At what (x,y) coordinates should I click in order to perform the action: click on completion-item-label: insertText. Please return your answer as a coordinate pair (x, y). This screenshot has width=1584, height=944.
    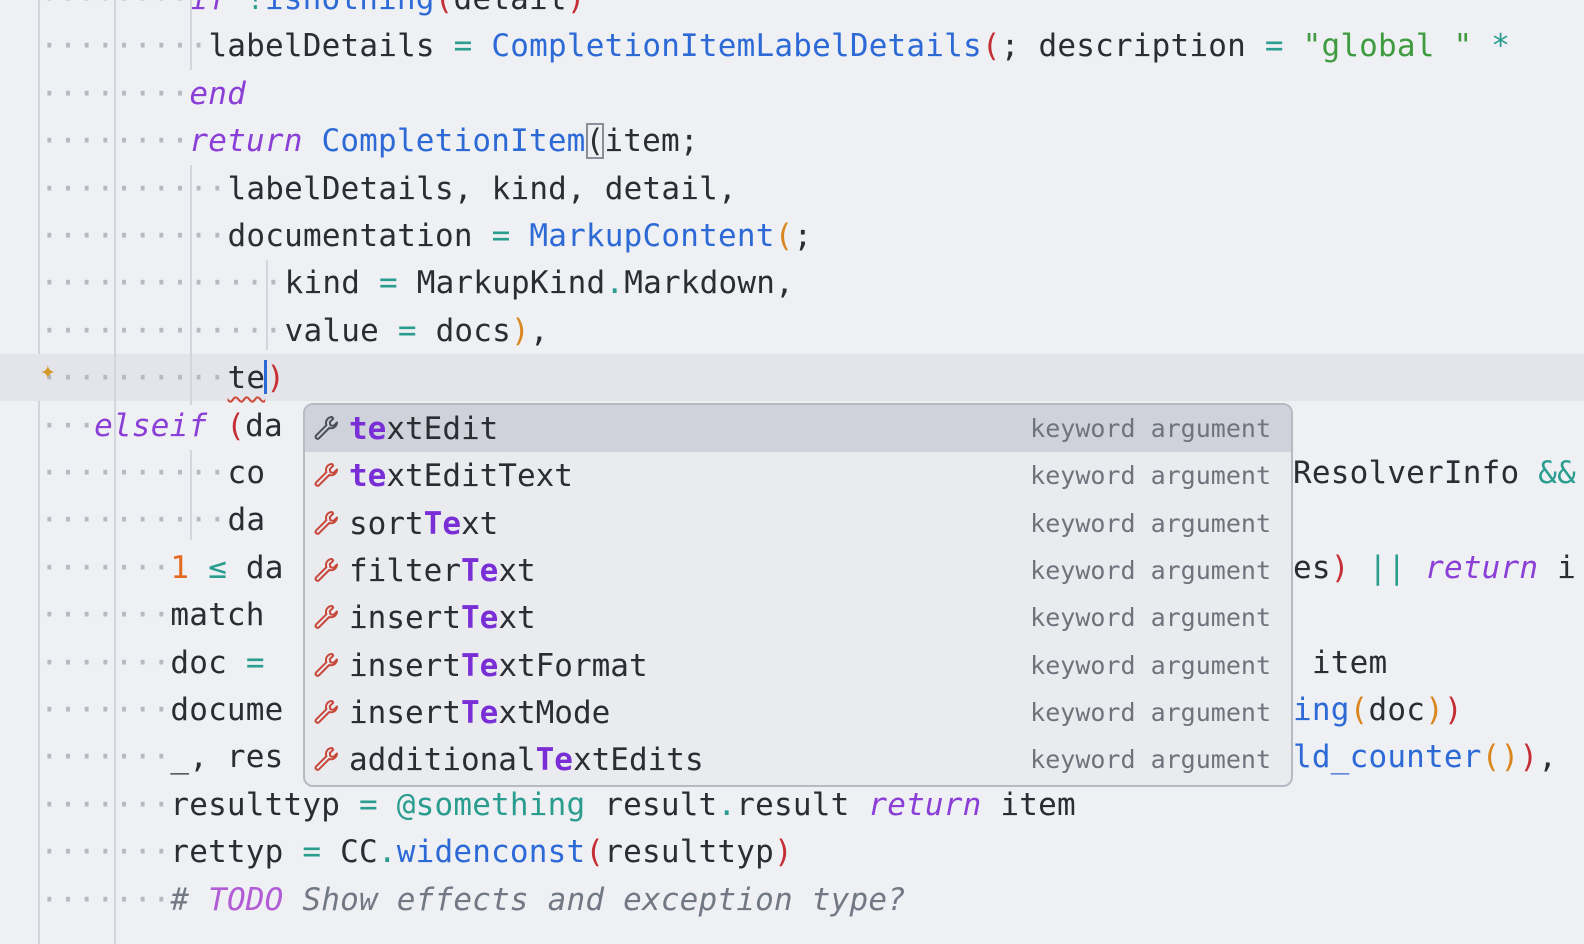
    Looking at the image, I should click on (442, 618).